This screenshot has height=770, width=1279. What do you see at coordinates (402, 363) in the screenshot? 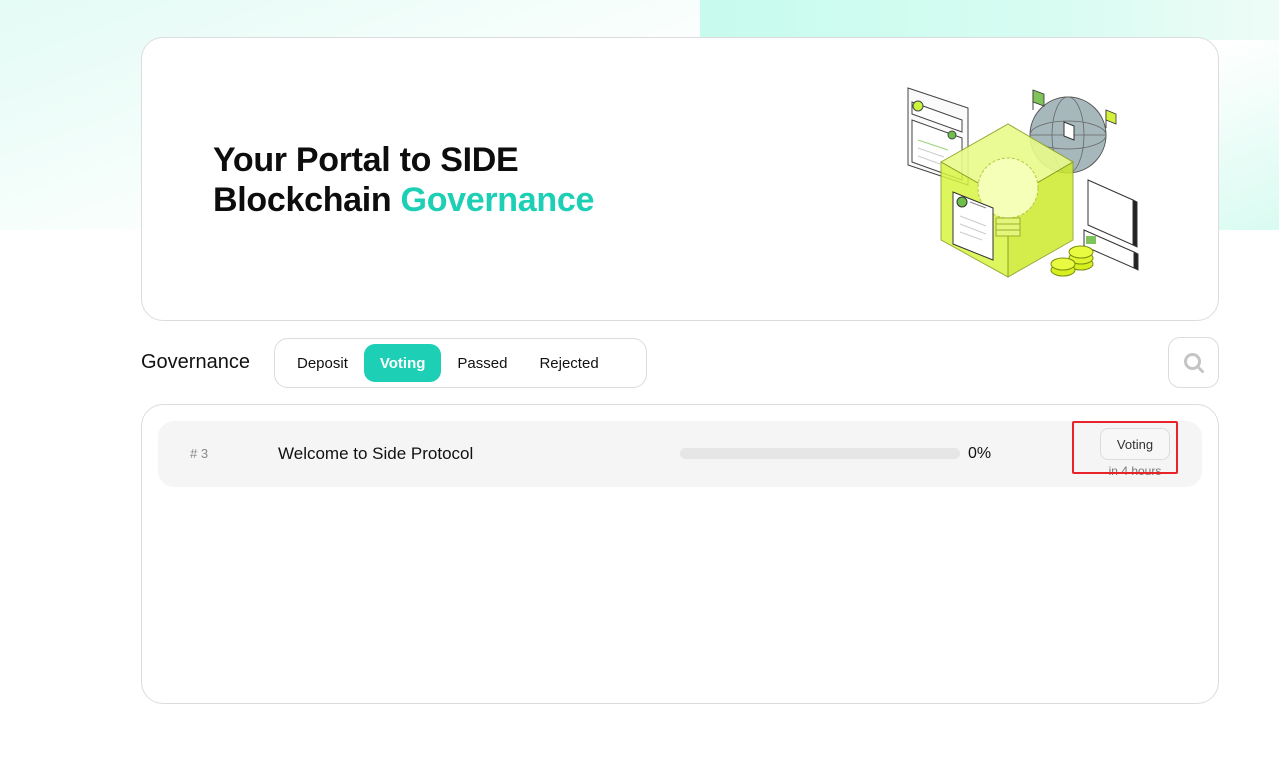
I see `tab-voting: Voting` at bounding box center [402, 363].